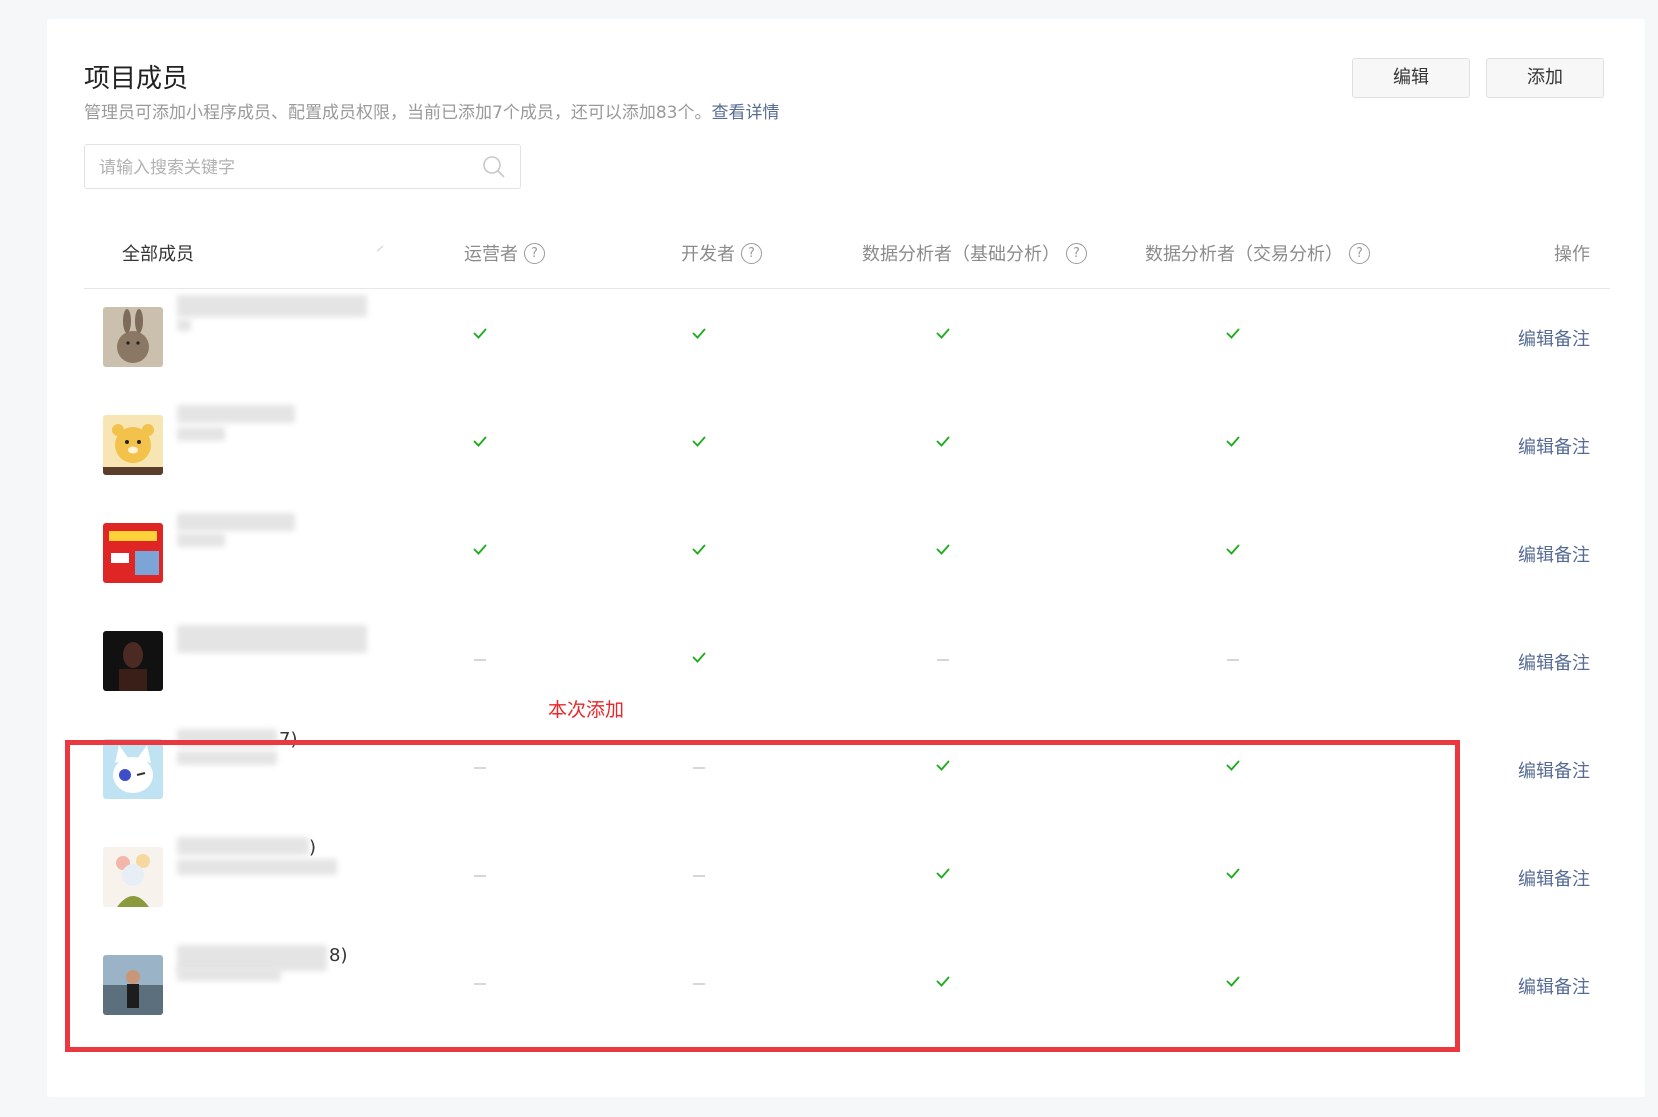 This screenshot has width=1658, height=1117. What do you see at coordinates (586, 710) in the screenshot?
I see `annotation-label: 本次添加` at bounding box center [586, 710].